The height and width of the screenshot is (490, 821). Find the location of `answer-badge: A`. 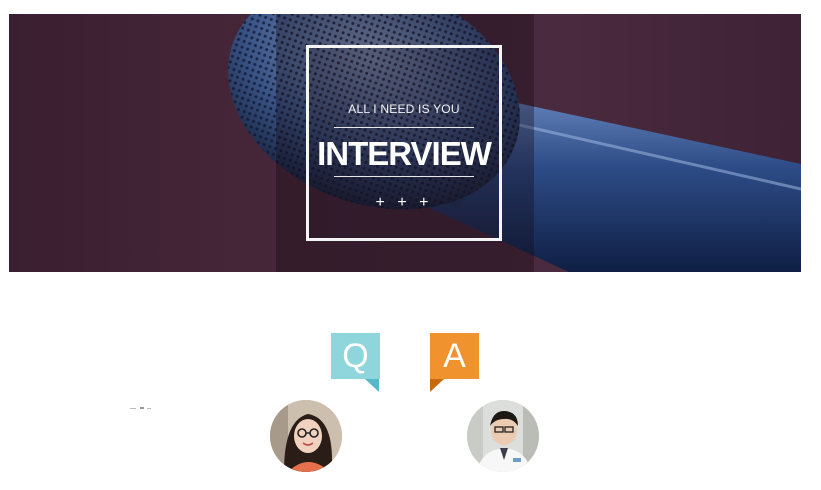

answer-badge: A is located at coordinates (454, 356).